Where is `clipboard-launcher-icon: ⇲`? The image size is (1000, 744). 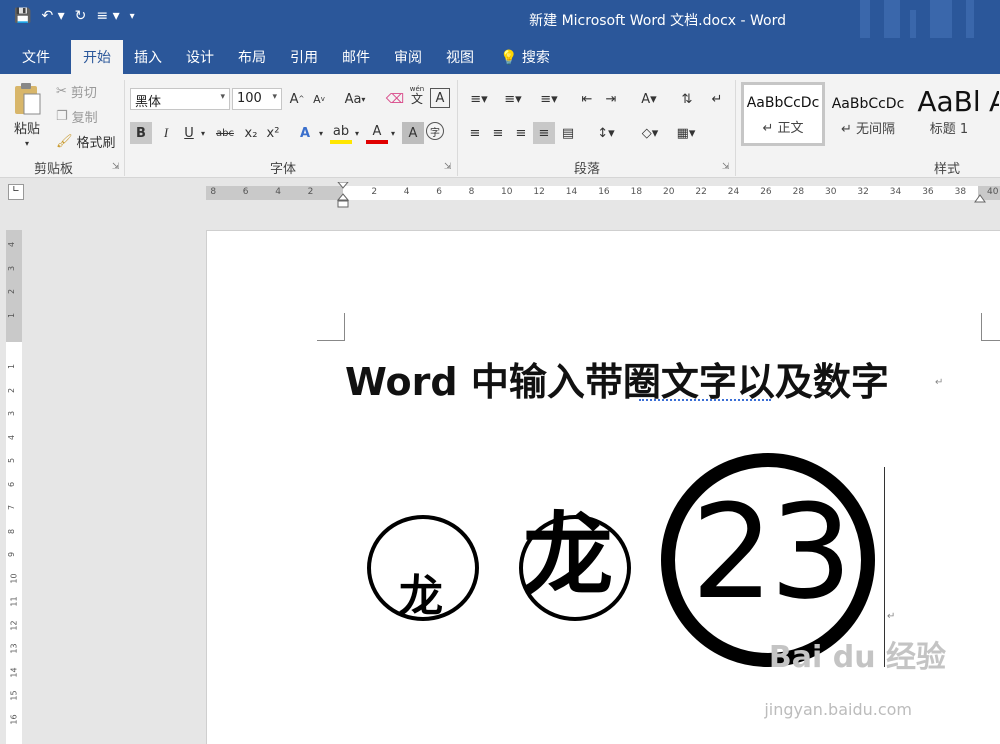 clipboard-launcher-icon: ⇲ is located at coordinates (116, 167).